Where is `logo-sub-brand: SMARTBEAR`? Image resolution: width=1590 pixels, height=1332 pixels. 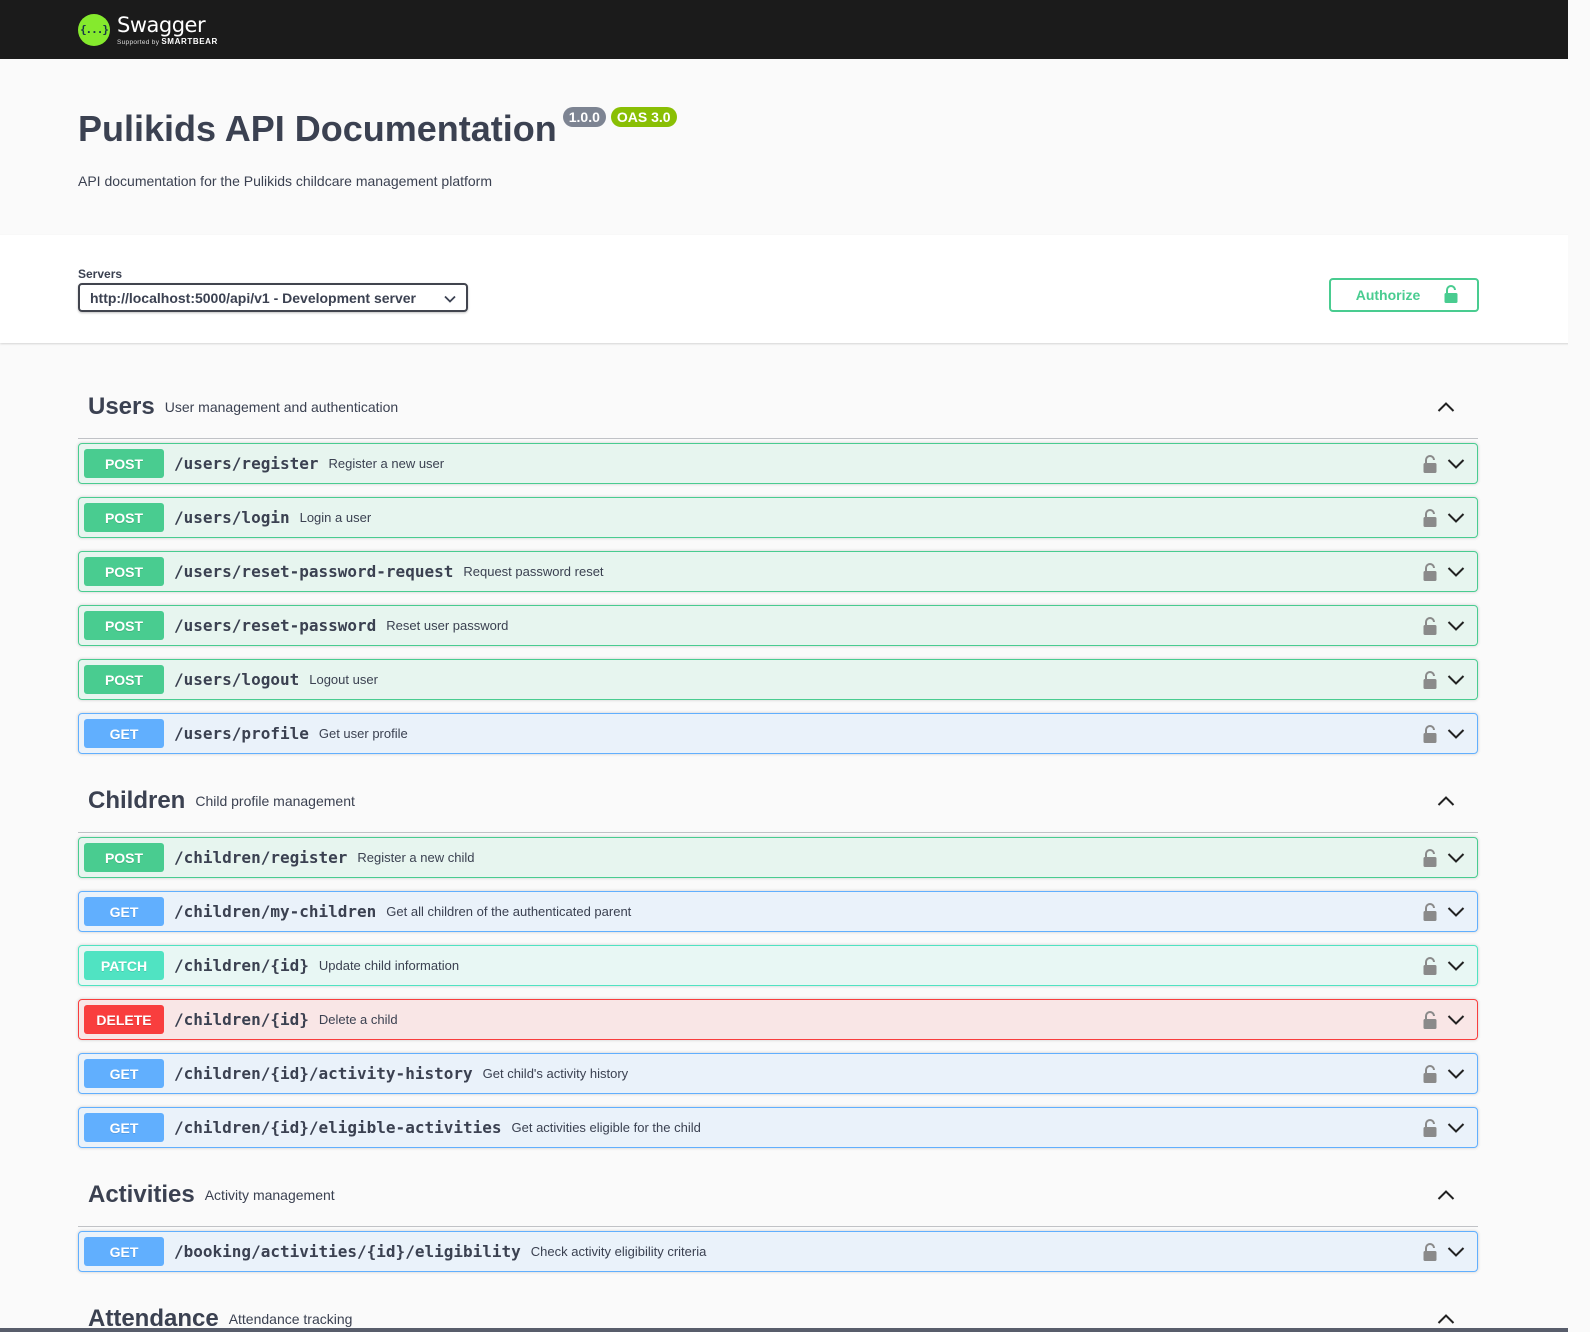 logo-sub-brand: SMARTBEAR is located at coordinates (189, 41).